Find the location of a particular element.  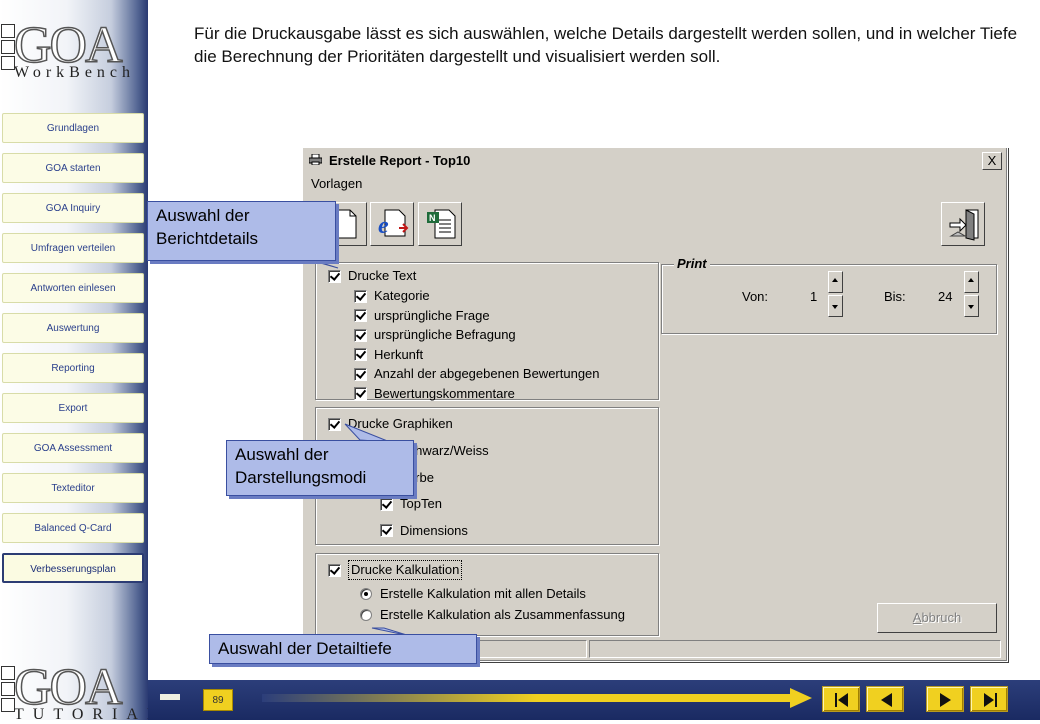

progress-arrow-icon is located at coordinates (537, 698).